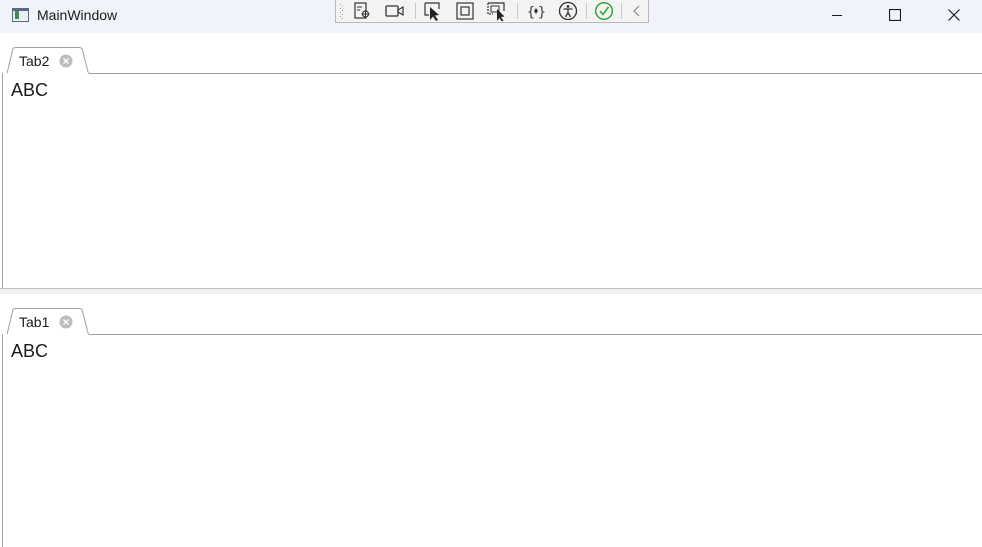 The width and height of the screenshot is (982, 547). What do you see at coordinates (34, 322) in the screenshot?
I see `tab-label: Tab1` at bounding box center [34, 322].